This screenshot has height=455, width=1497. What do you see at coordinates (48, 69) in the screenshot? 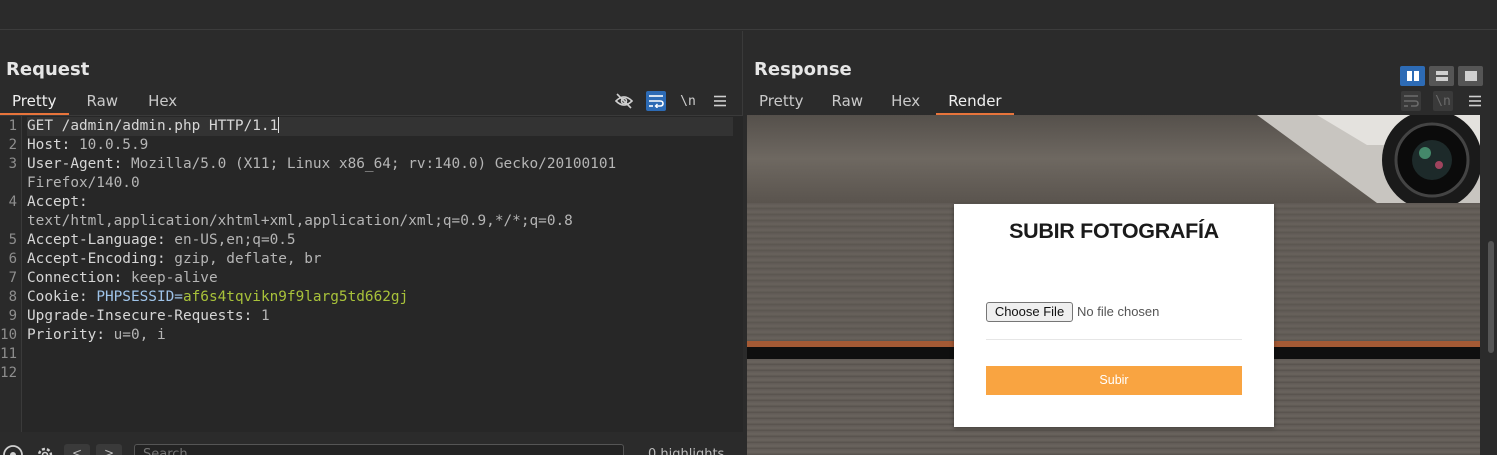
I see `request-title: Request` at bounding box center [48, 69].